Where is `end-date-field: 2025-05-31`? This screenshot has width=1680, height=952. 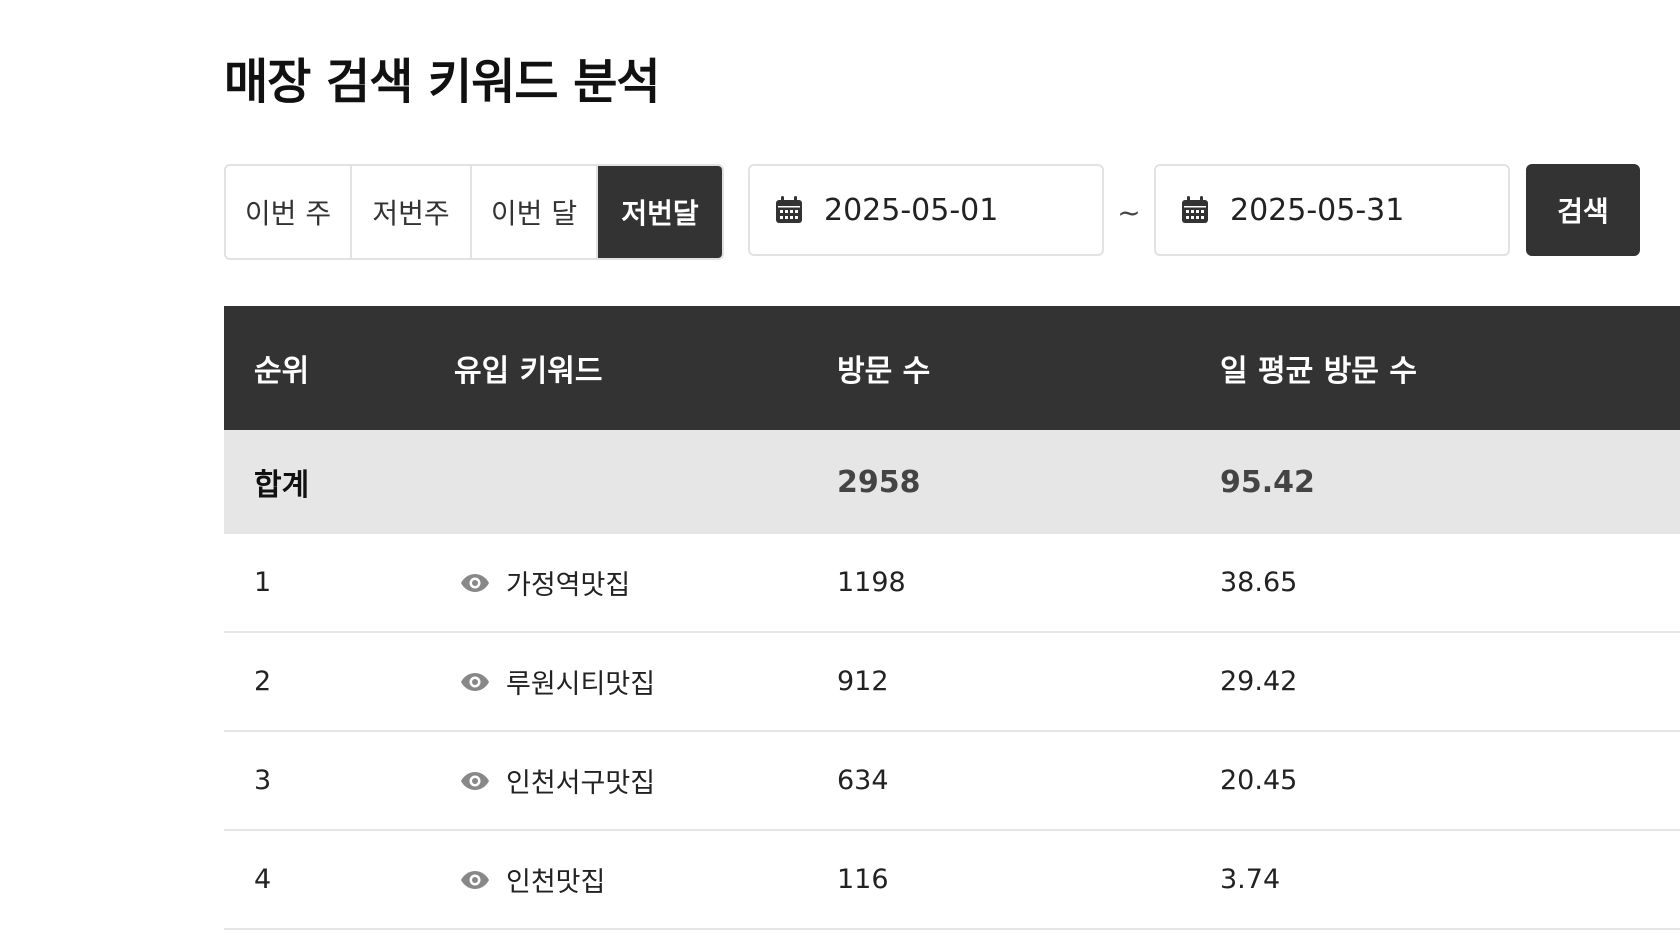 end-date-field: 2025-05-31 is located at coordinates (1332, 210).